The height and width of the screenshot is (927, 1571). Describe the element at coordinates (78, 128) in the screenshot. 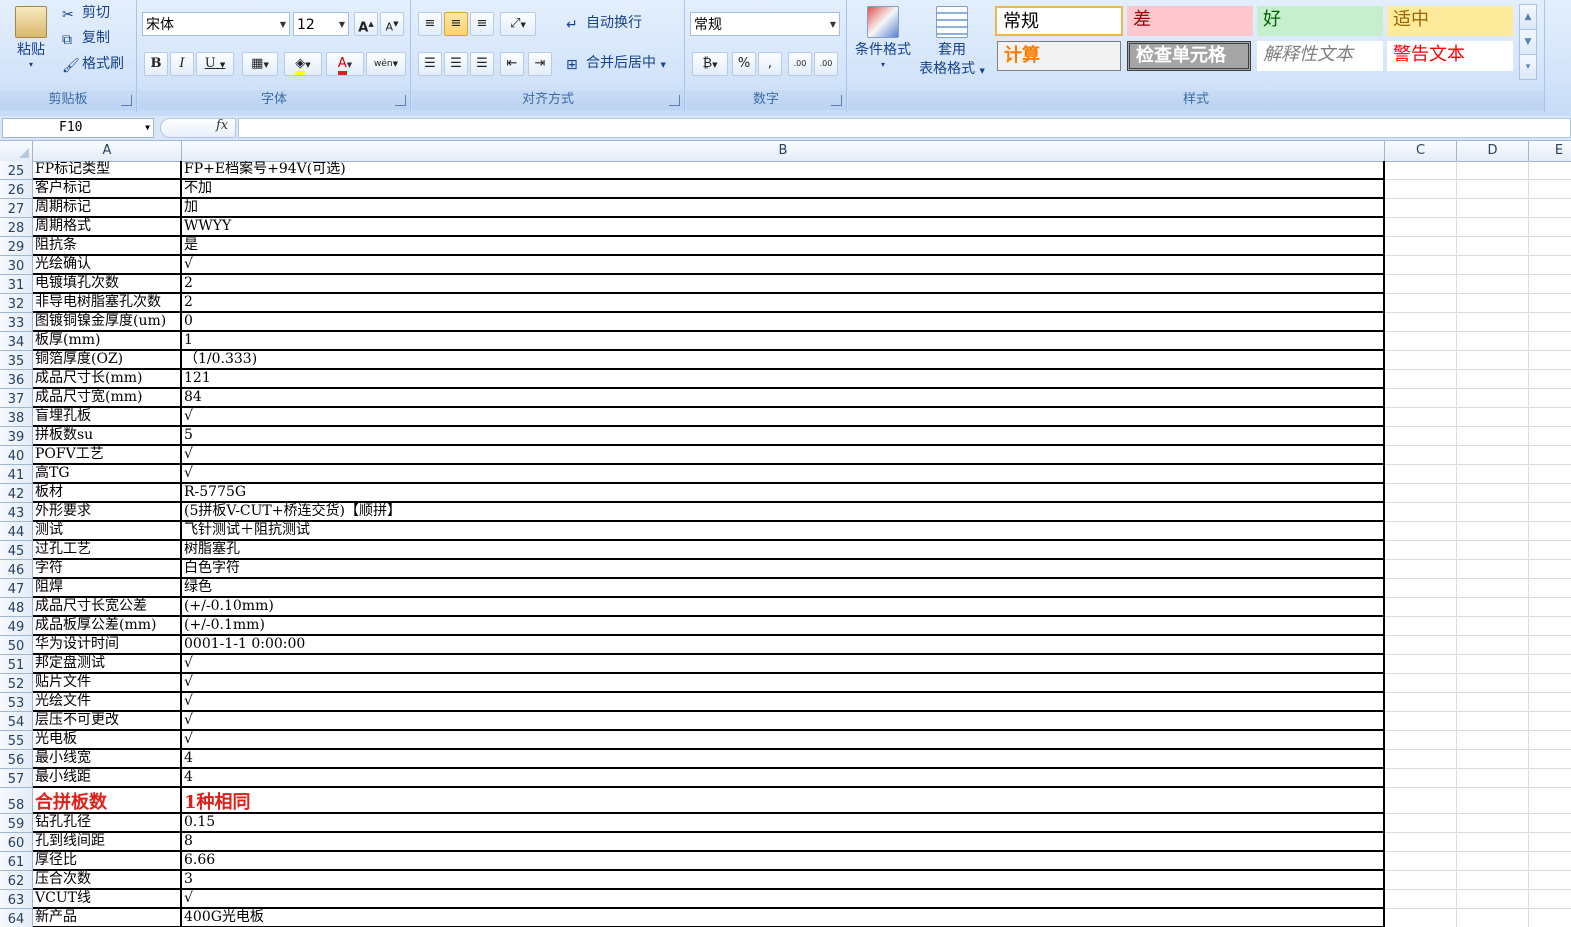

I see `name-box: F10 ▼` at that location.